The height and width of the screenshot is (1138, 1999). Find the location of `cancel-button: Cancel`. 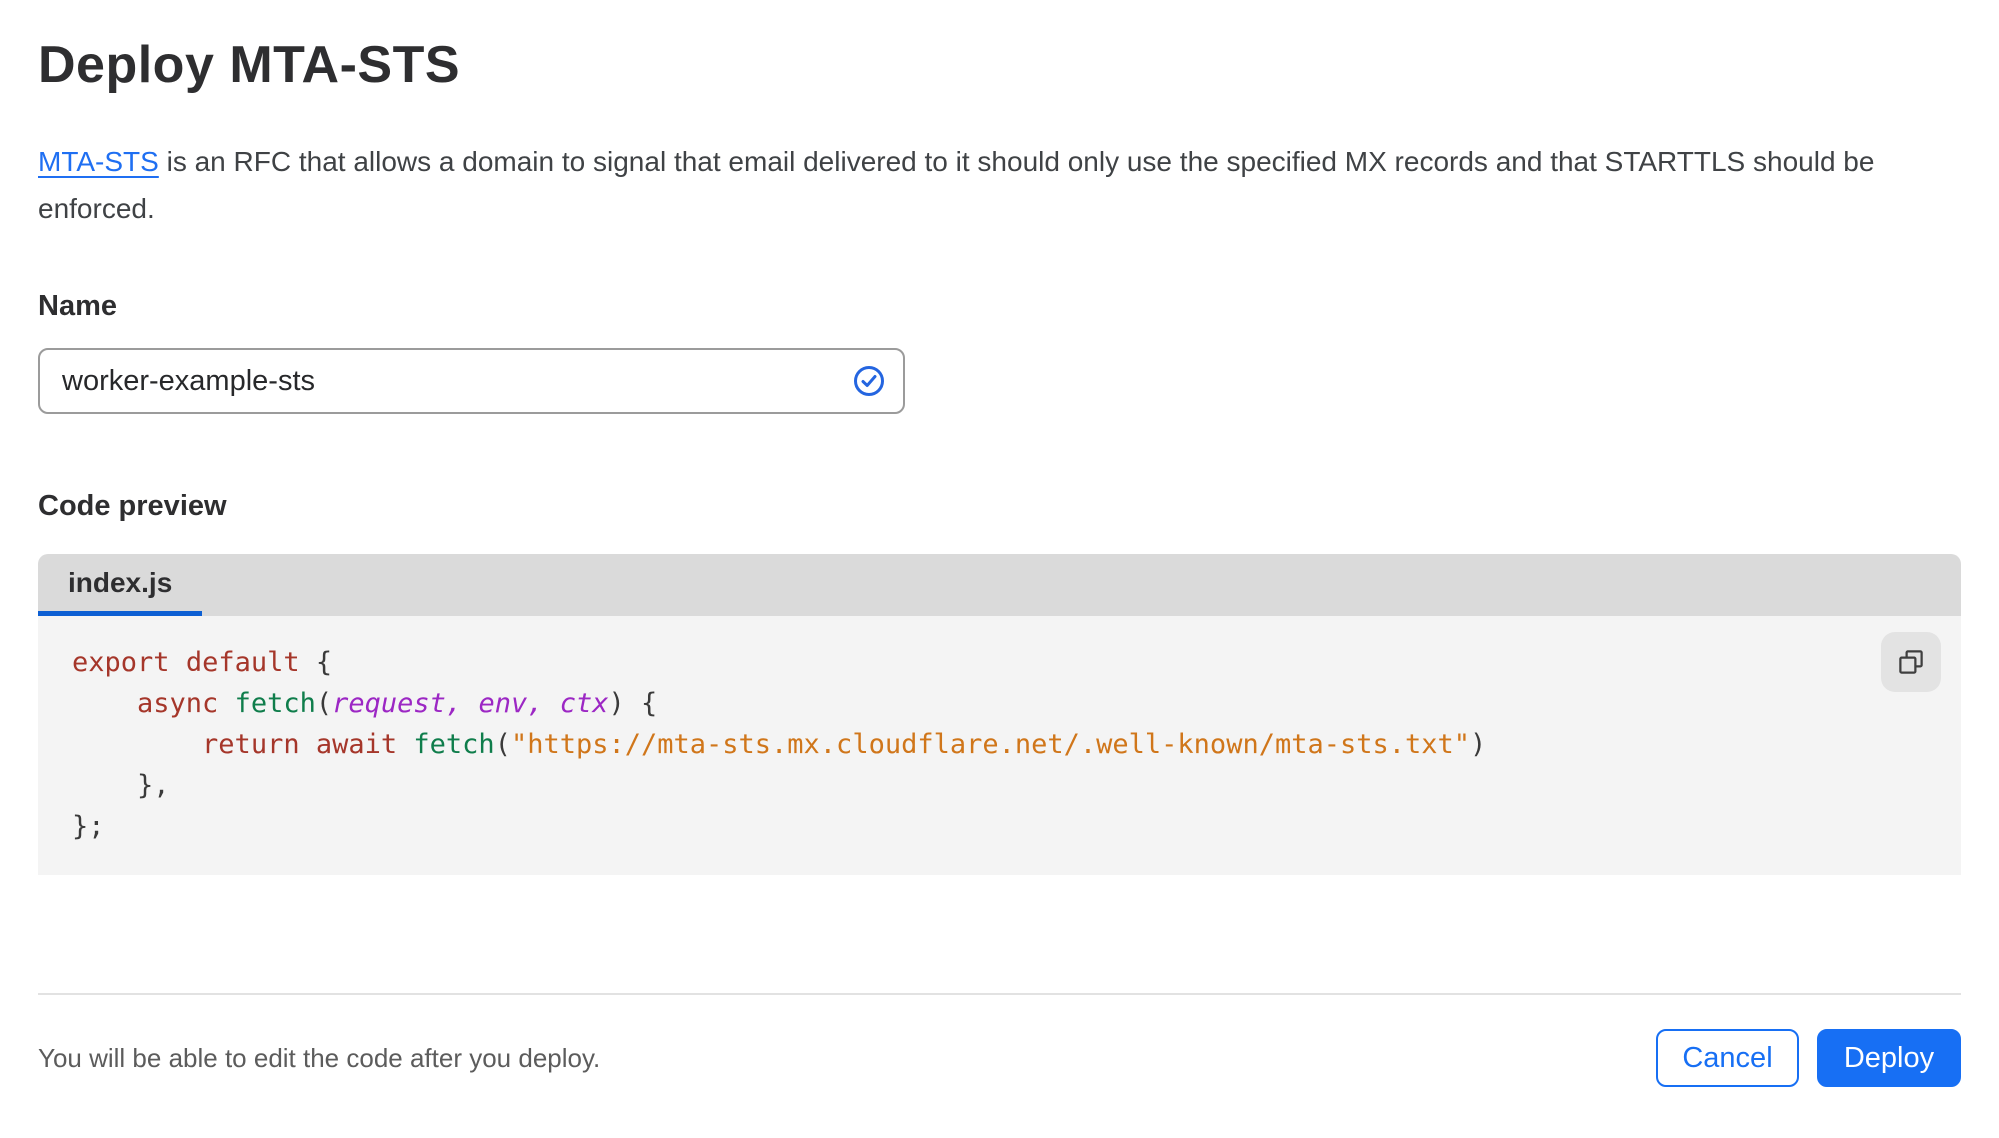

cancel-button: Cancel is located at coordinates (1727, 1058).